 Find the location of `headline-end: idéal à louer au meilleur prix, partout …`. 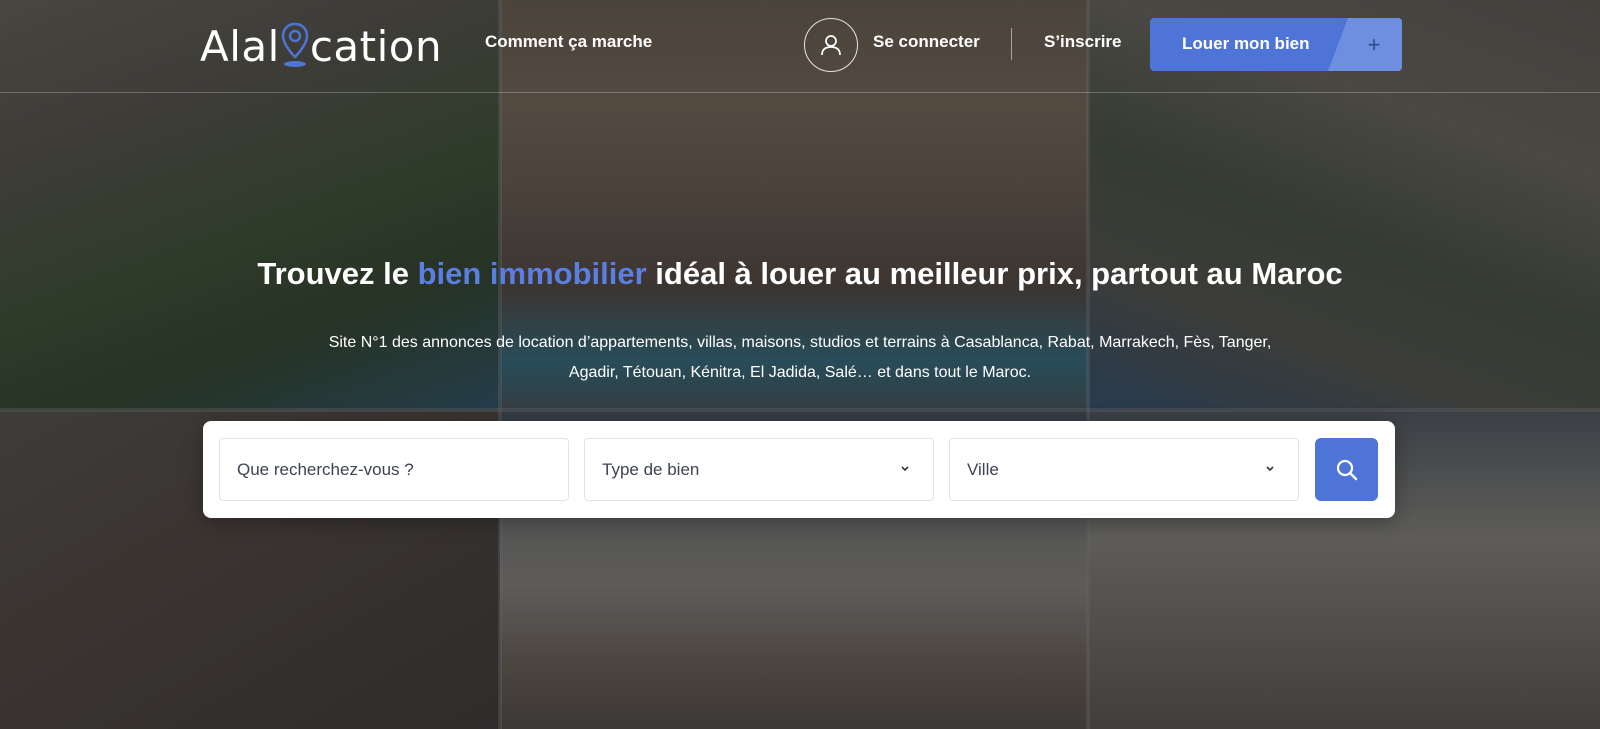

headline-end: idéal à louer au meilleur prix, partout … is located at coordinates (994, 273).